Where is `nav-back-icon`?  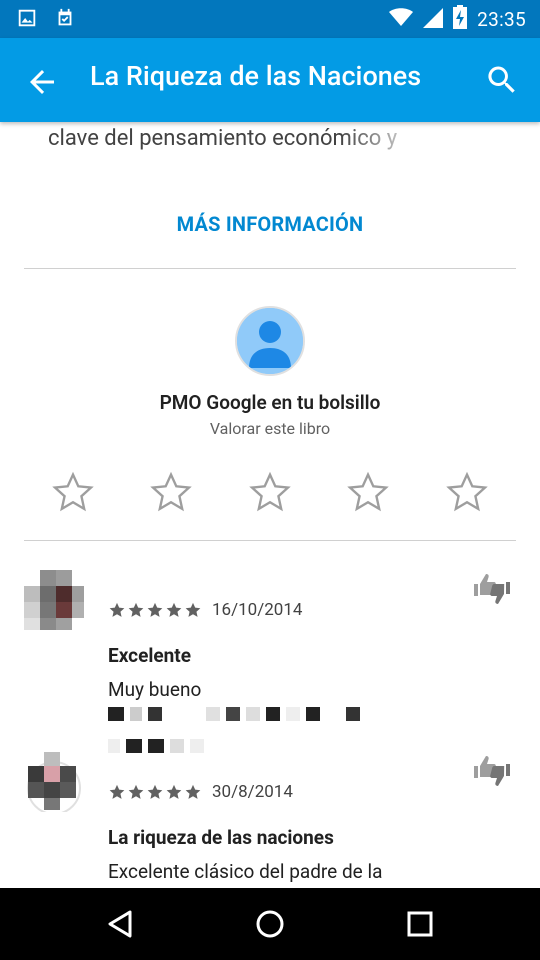
nav-back-icon is located at coordinates (120, 924).